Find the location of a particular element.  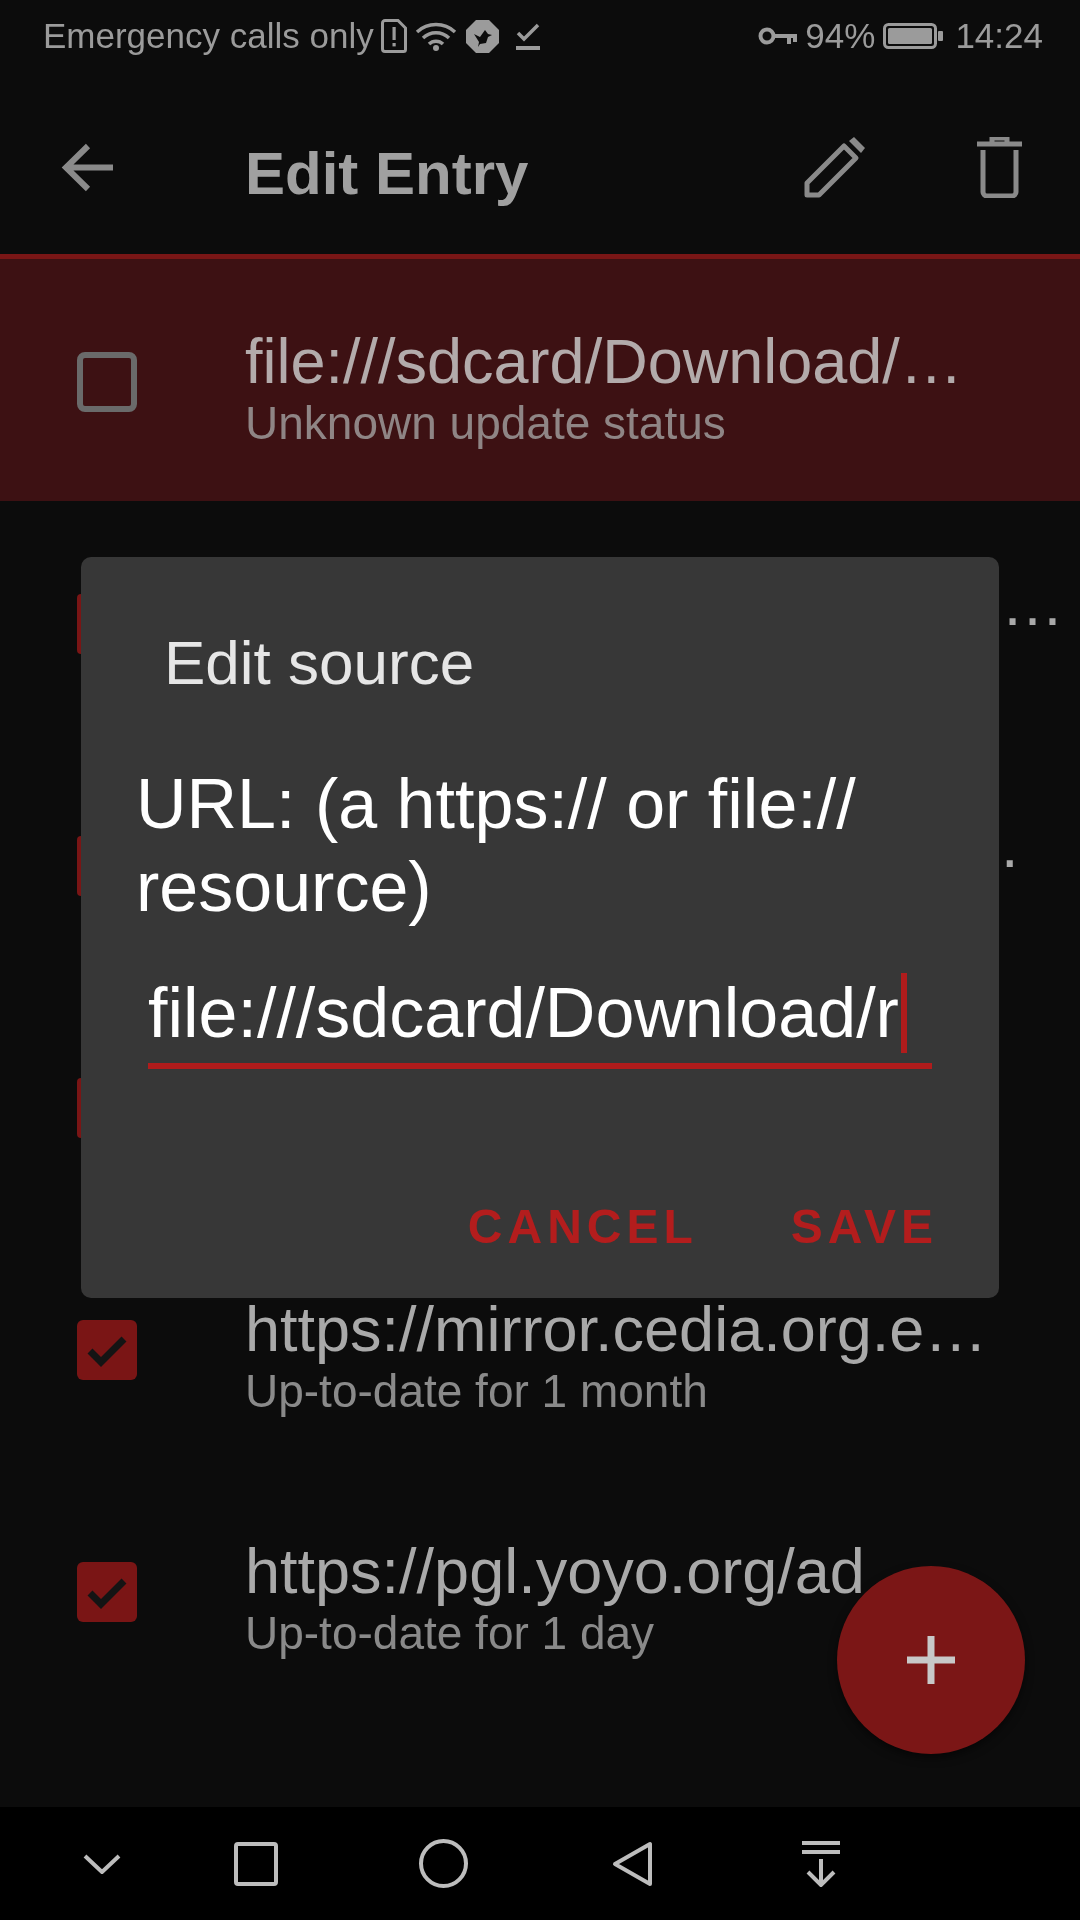

list-item: https://pgl.yoyo.org/ad Up-to-date for 1 day is located at coordinates (540, 1590).